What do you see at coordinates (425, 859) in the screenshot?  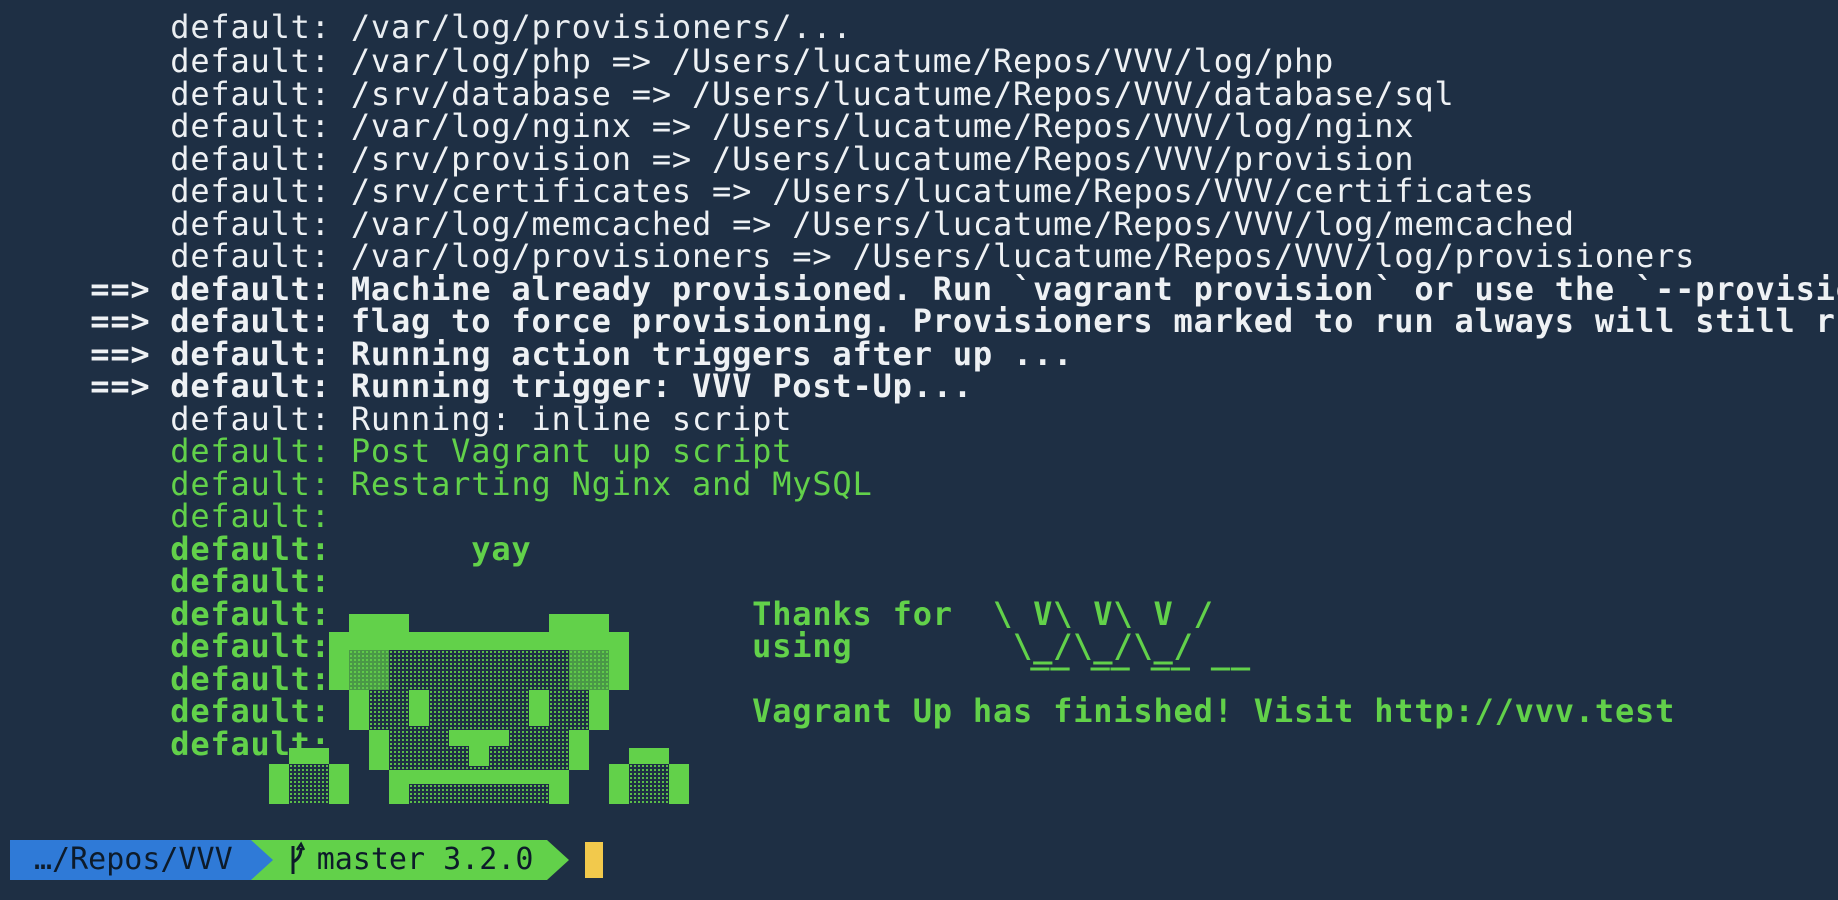 I see `git-branch-label: master 3.2.0` at bounding box center [425, 859].